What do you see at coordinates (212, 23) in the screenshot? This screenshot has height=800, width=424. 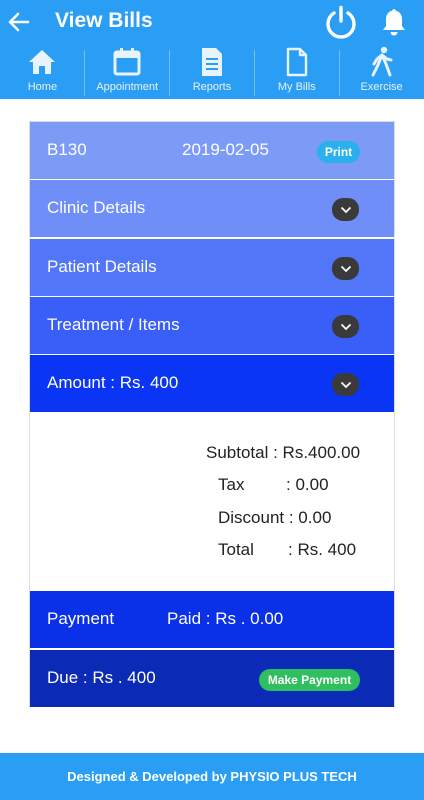 I see `top-bar: View Bills` at bounding box center [212, 23].